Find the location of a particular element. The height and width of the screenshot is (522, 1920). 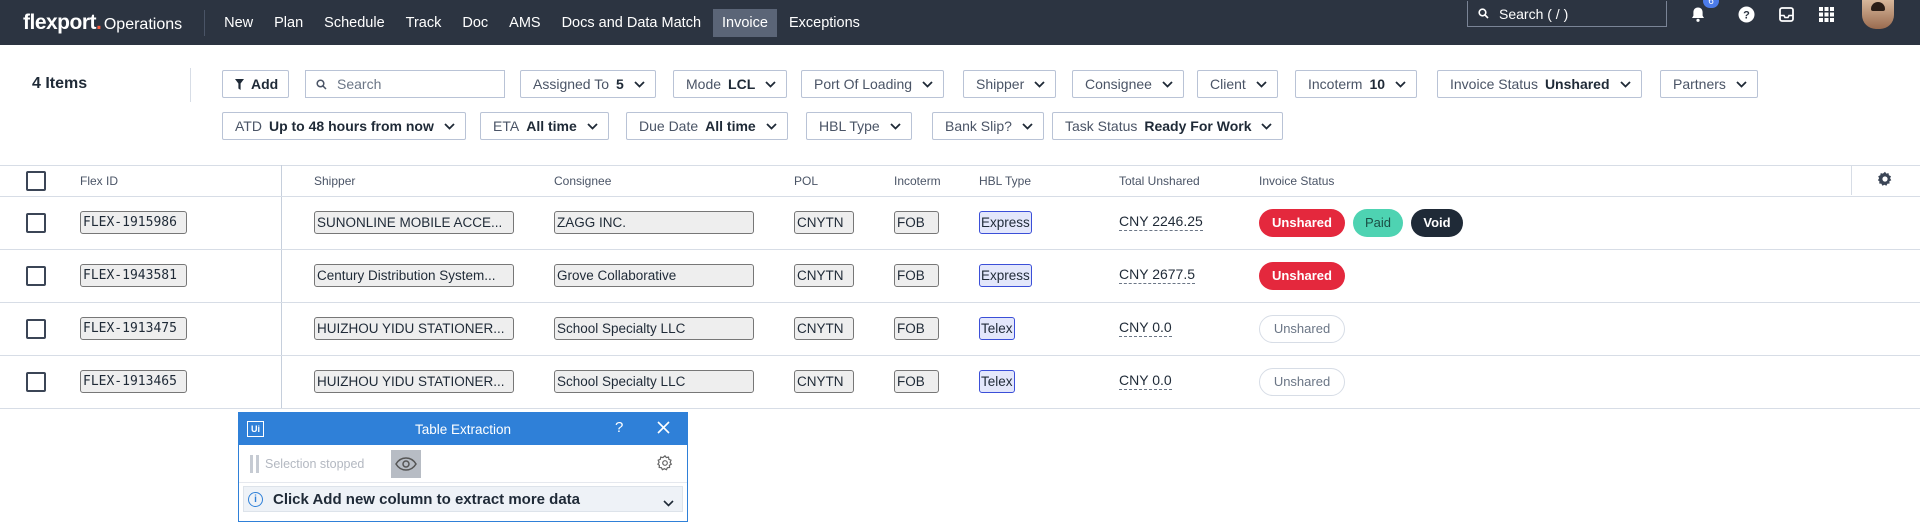

info-icon: i is located at coordinates (255, 499).